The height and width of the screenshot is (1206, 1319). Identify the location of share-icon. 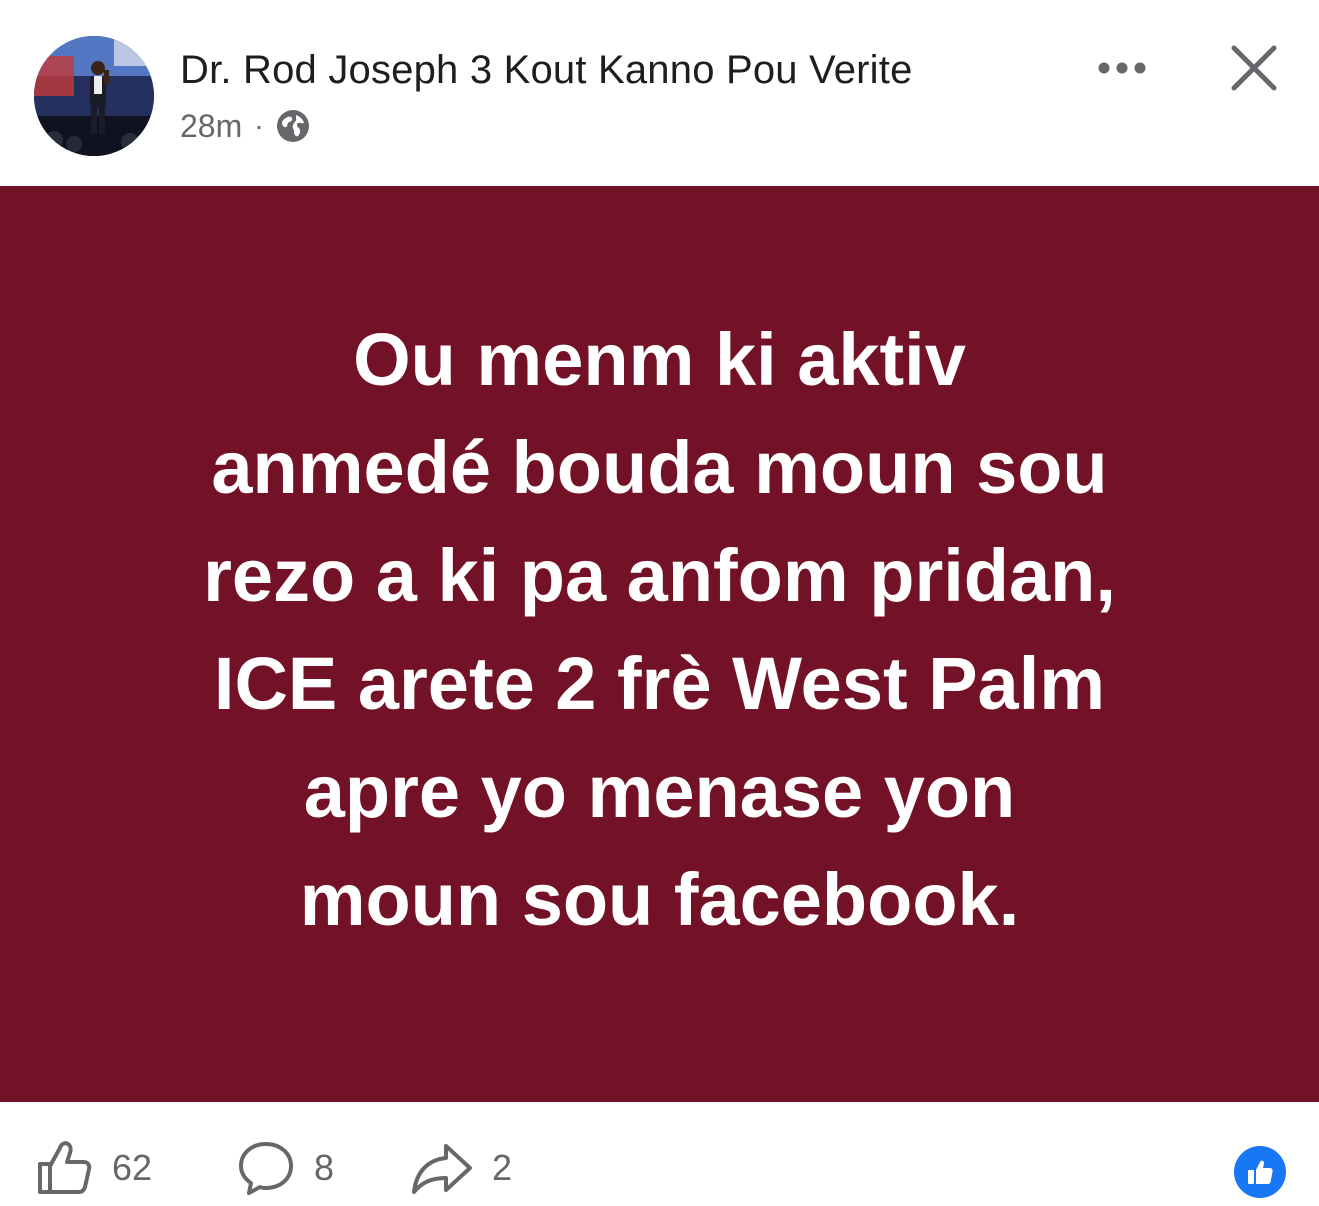
(442, 1169).